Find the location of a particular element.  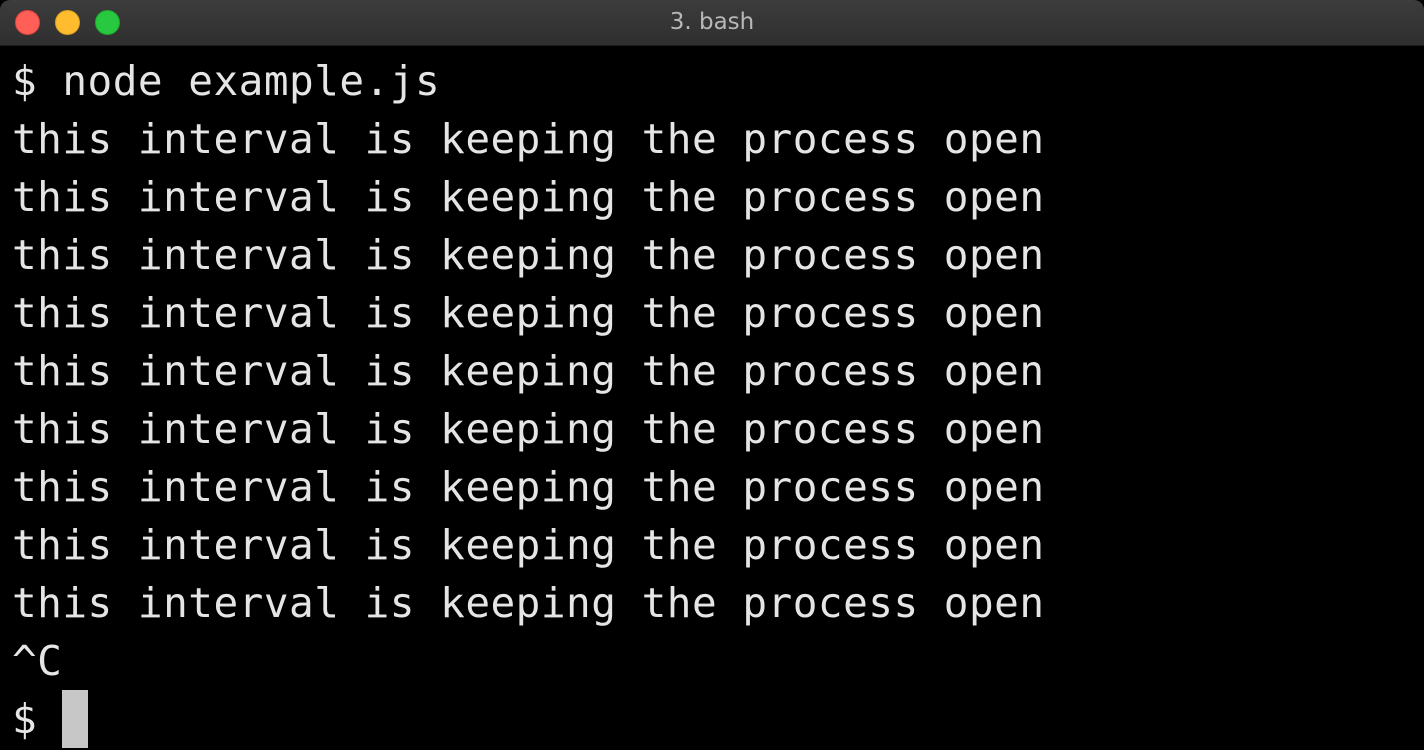

command-line: $ node example.js is located at coordinates (226, 81).